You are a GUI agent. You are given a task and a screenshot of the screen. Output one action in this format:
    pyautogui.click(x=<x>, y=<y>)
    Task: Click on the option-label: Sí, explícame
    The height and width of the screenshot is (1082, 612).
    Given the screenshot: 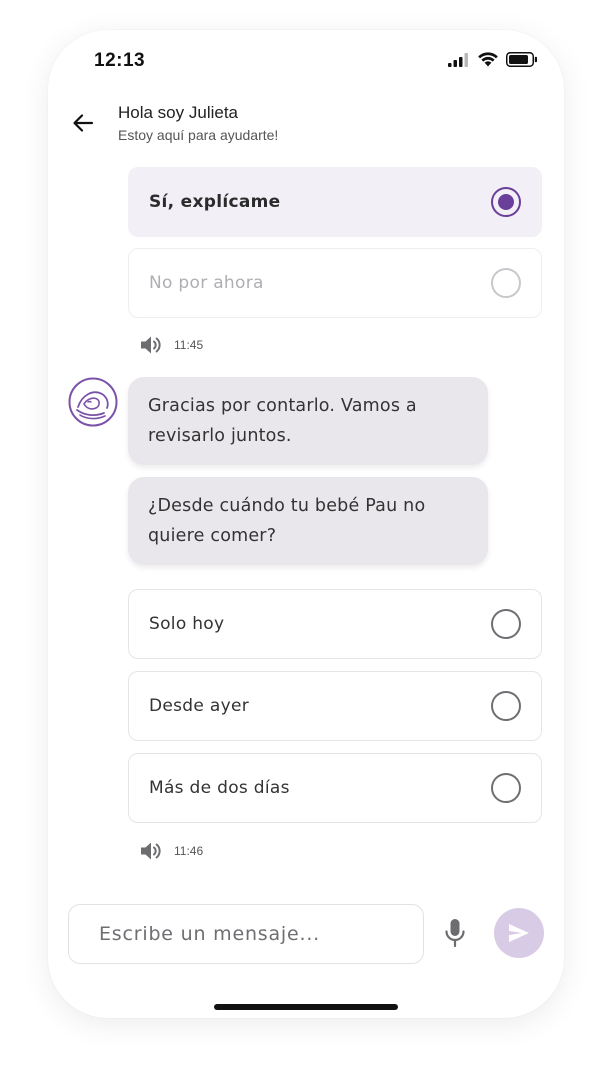 What is the action you would take?
    pyautogui.click(x=215, y=202)
    